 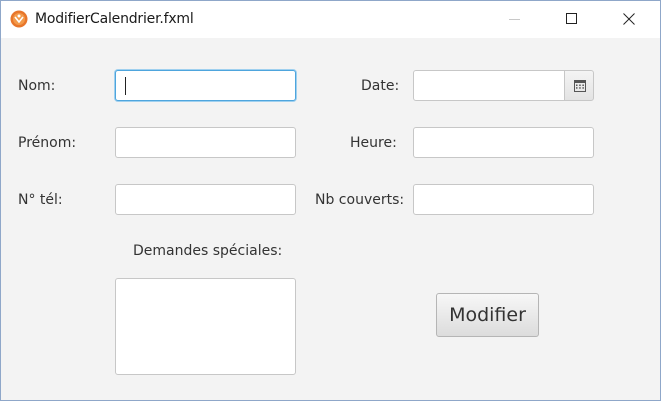 I want to click on demandes-textarea, so click(x=205, y=326).